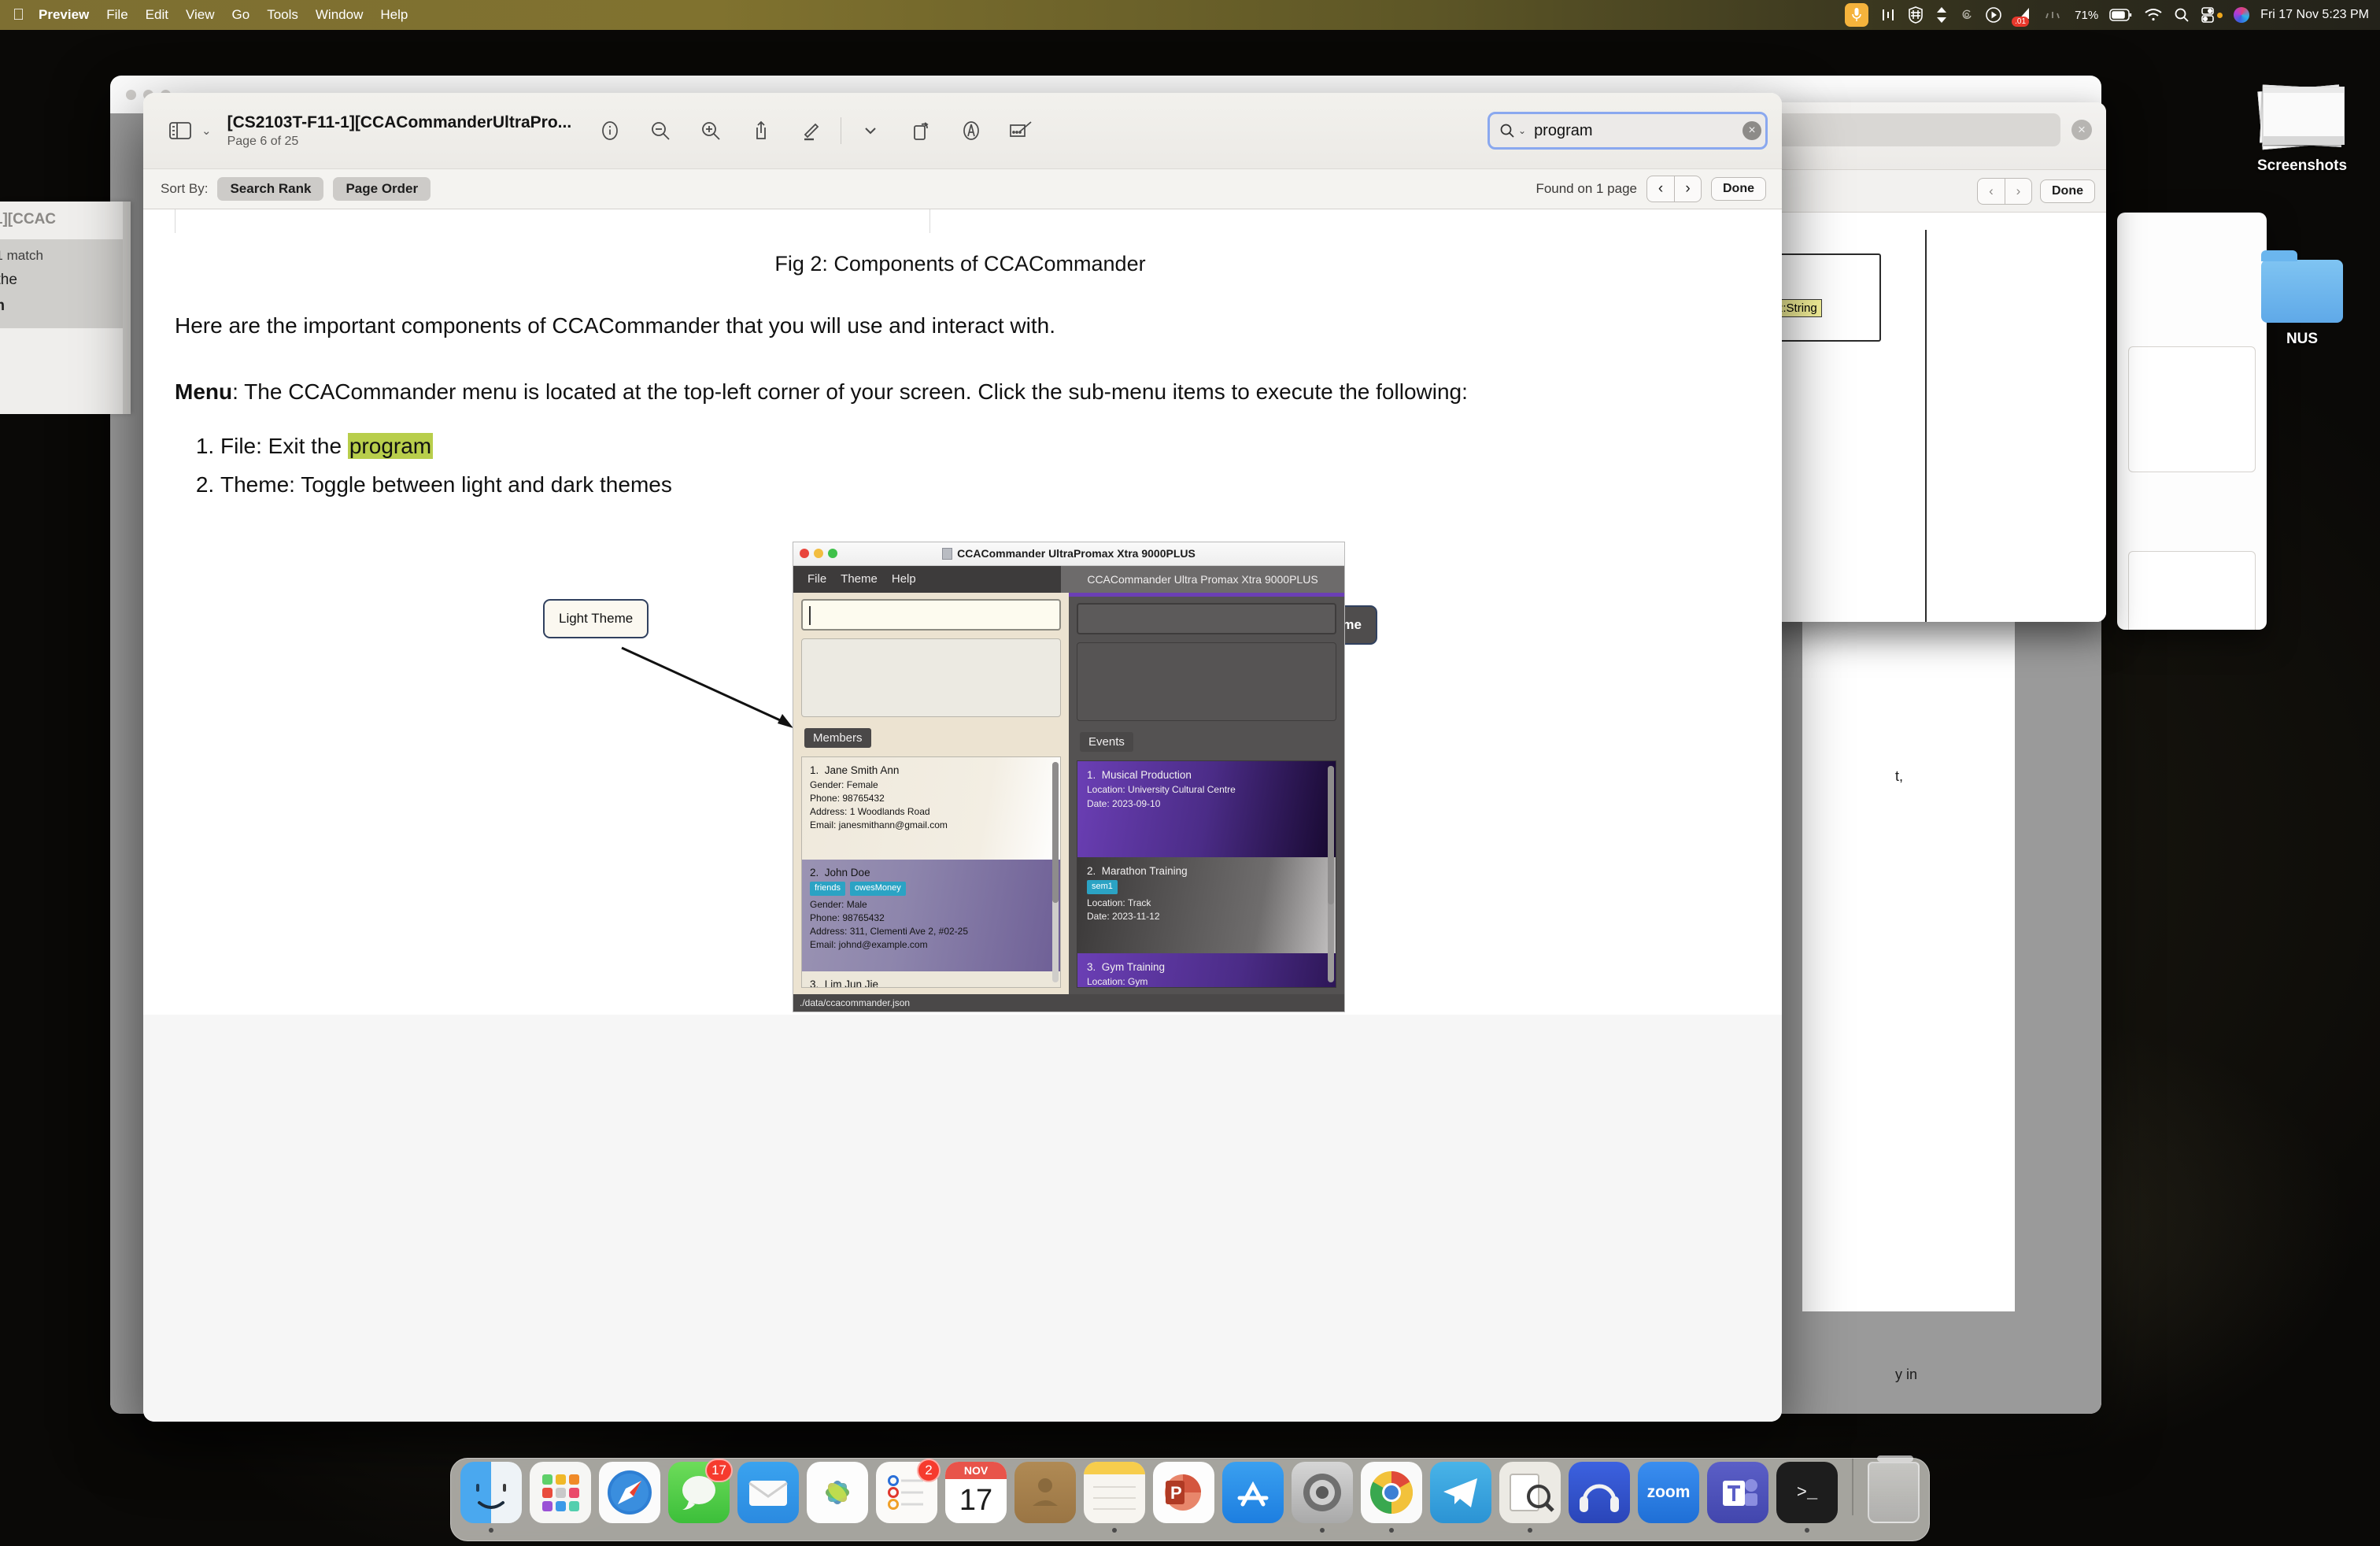 This screenshot has height=1546, width=2380. Describe the element at coordinates (817, 579) in the screenshot. I see `app-menu-file: File` at that location.